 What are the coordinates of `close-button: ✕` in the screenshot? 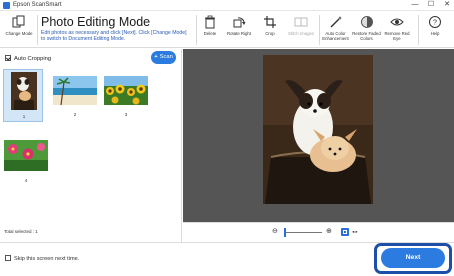 It's located at (447, 5).